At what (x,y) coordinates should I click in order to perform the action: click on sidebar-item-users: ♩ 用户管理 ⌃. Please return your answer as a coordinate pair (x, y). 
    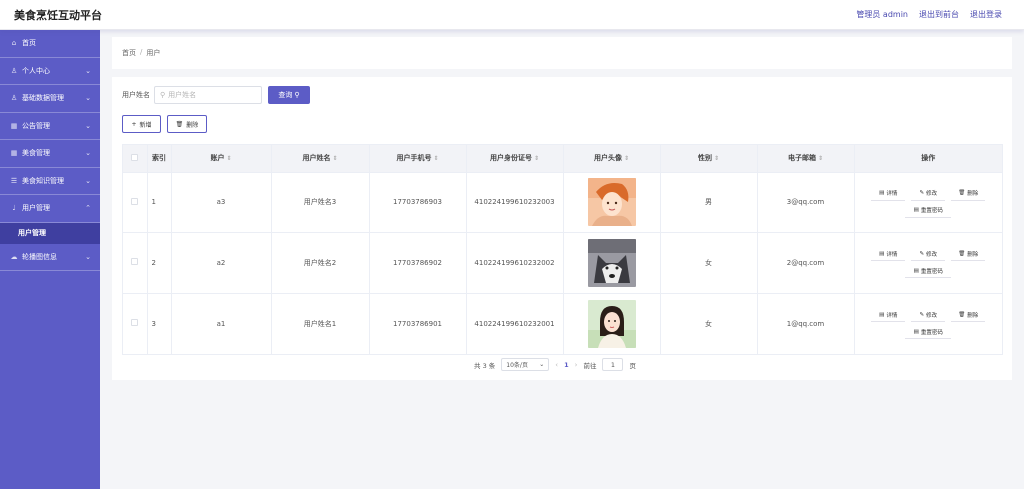
    Looking at the image, I should click on (50, 209).